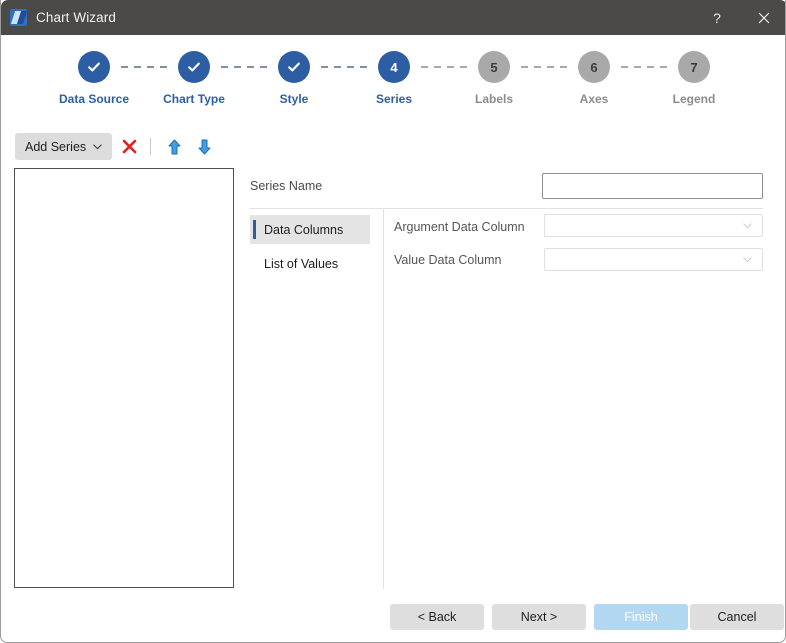  I want to click on step-7-label: Legend, so click(694, 99).